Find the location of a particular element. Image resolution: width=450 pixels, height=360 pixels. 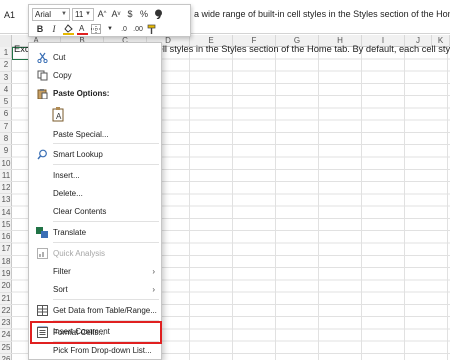

menu-item-clear-contents: Clear Contents is located at coordinates (95, 211).